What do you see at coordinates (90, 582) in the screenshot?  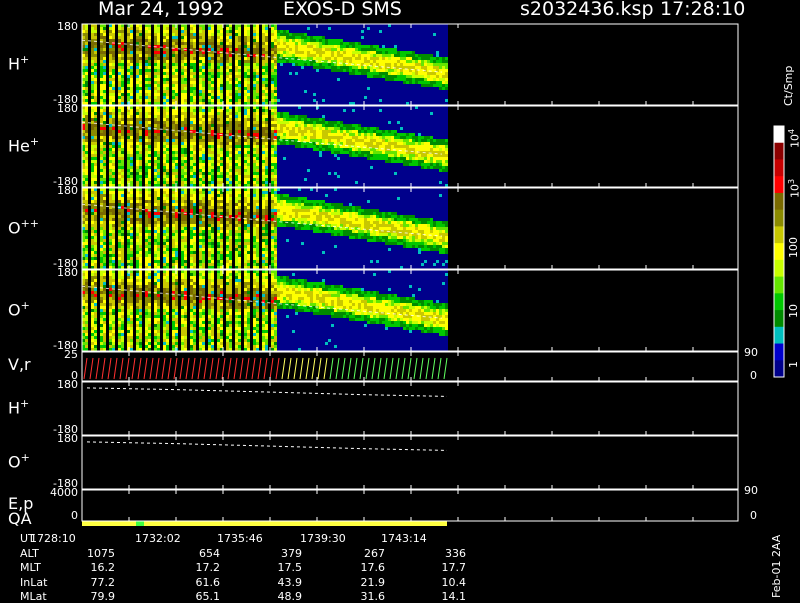 I see `table-cell: 77.2` at bounding box center [90, 582].